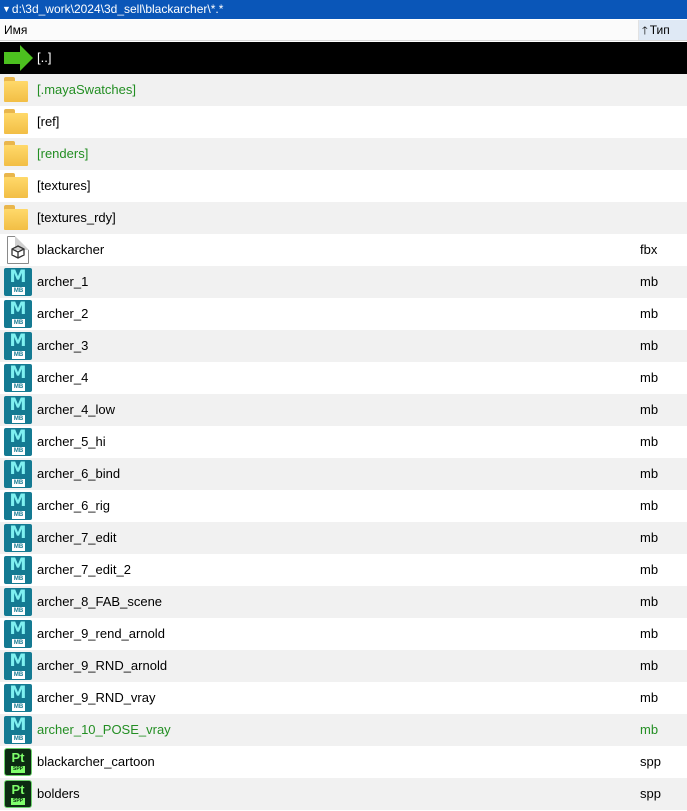  Describe the element at coordinates (76, 409) in the screenshot. I see `file-name: archer_4_low` at that location.